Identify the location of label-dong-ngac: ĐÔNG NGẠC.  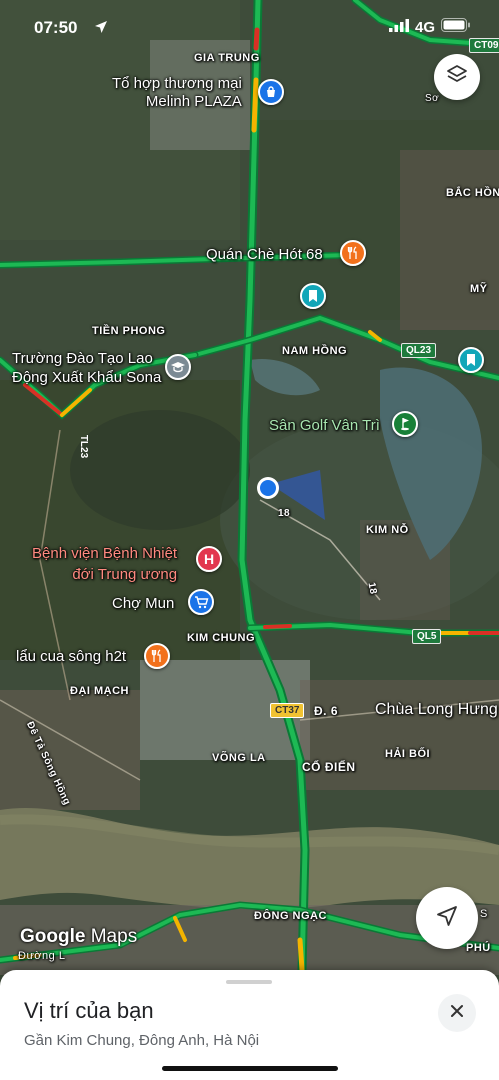
(290, 916).